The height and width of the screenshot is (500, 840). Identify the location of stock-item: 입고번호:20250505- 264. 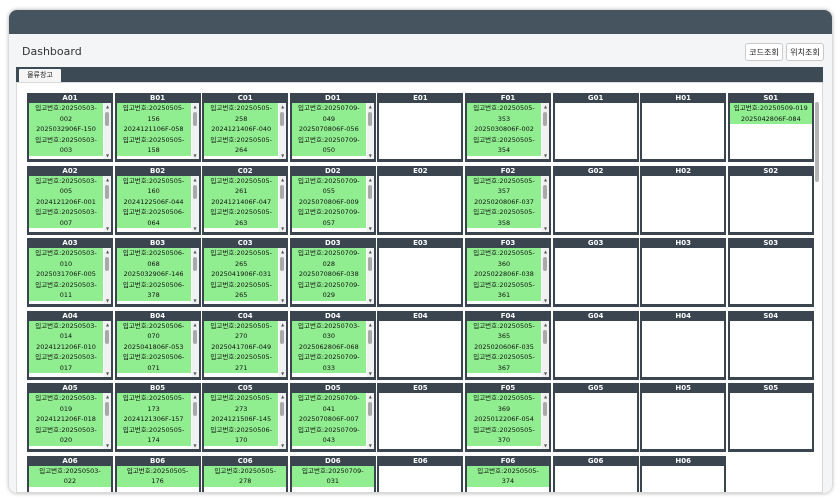
(241, 145).